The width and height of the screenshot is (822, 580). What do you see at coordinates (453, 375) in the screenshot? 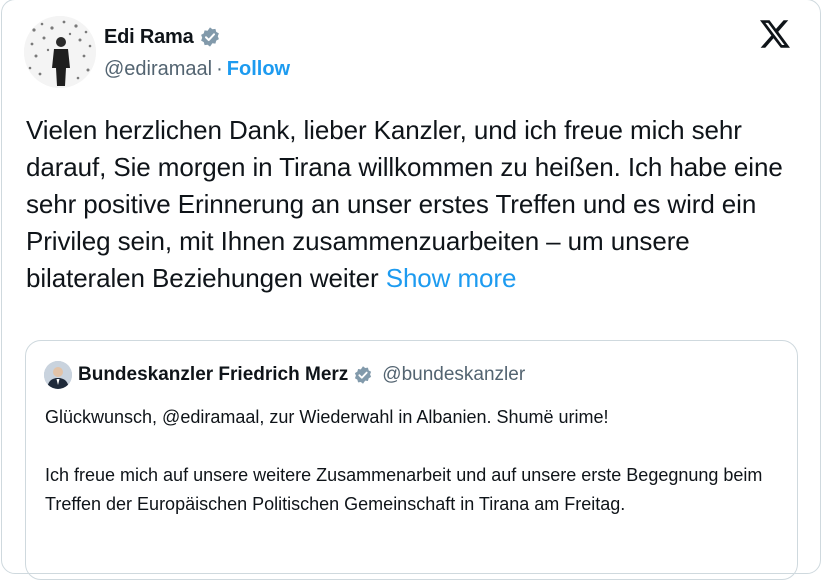
I see `quoted-author-handle: @bundeskanzler` at bounding box center [453, 375].